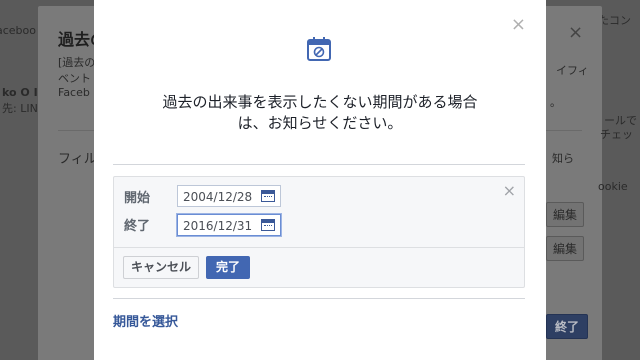  I want to click on bg-text: イフィ, so click(572, 70).